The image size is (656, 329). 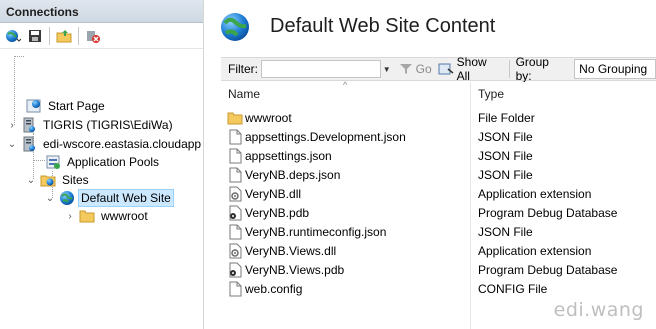 What do you see at coordinates (438, 288) in the screenshot?
I see `file-row: web.config CONFIG File` at bounding box center [438, 288].